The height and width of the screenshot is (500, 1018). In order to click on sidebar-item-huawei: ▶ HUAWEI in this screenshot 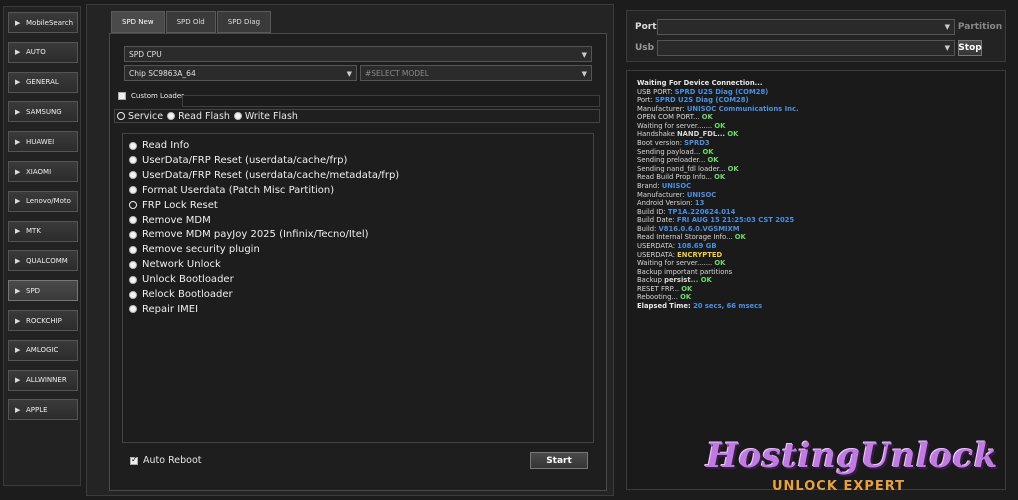, I will do `click(43, 142)`.